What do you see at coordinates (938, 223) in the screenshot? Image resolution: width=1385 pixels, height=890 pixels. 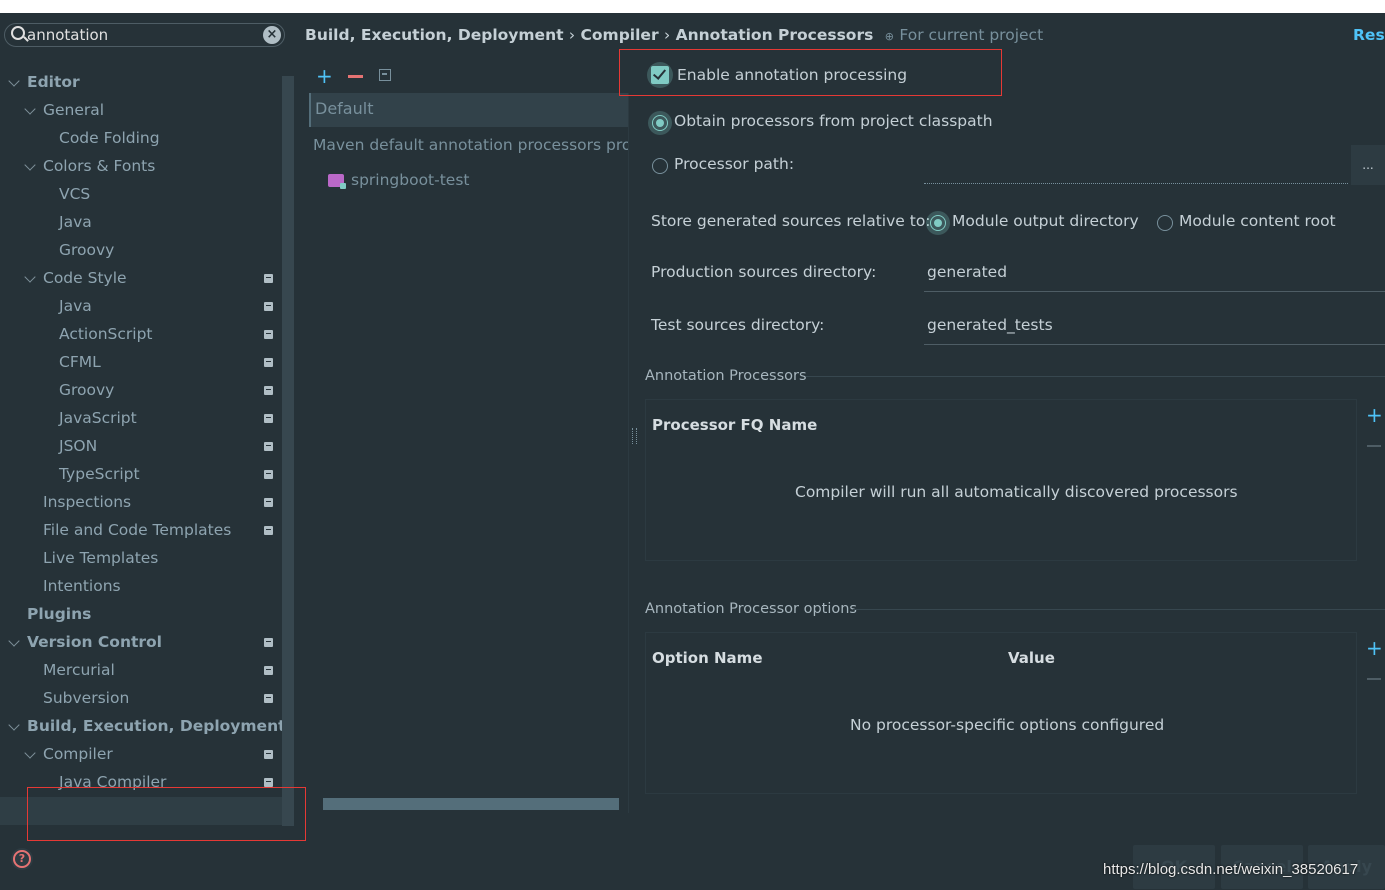 I see `module-output-radio` at bounding box center [938, 223].